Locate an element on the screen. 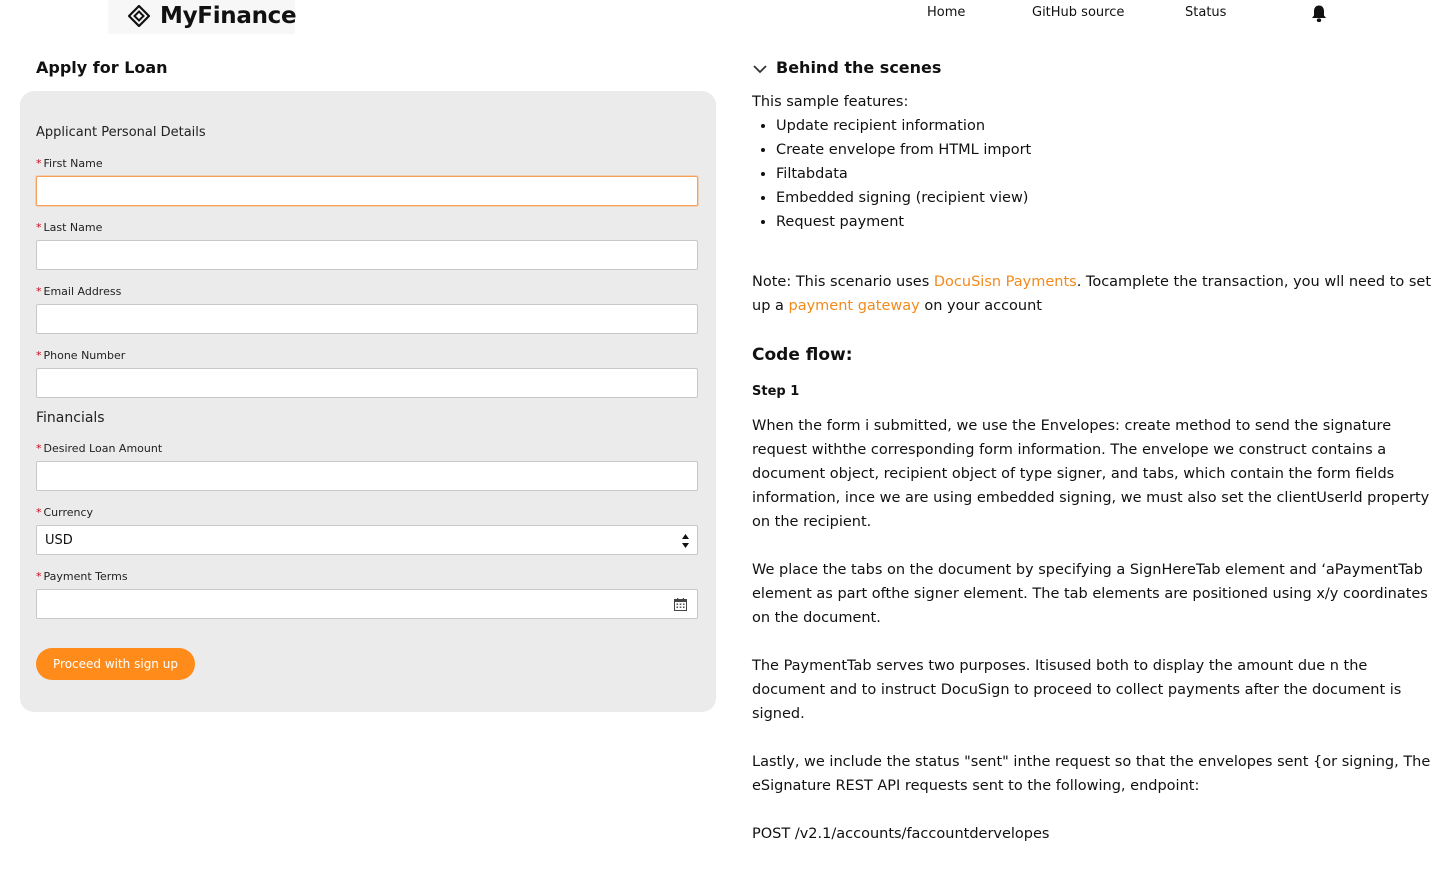 The image size is (1456, 870). docusign-payments-link: DocuSisn Payments is located at coordinates (1005, 282).